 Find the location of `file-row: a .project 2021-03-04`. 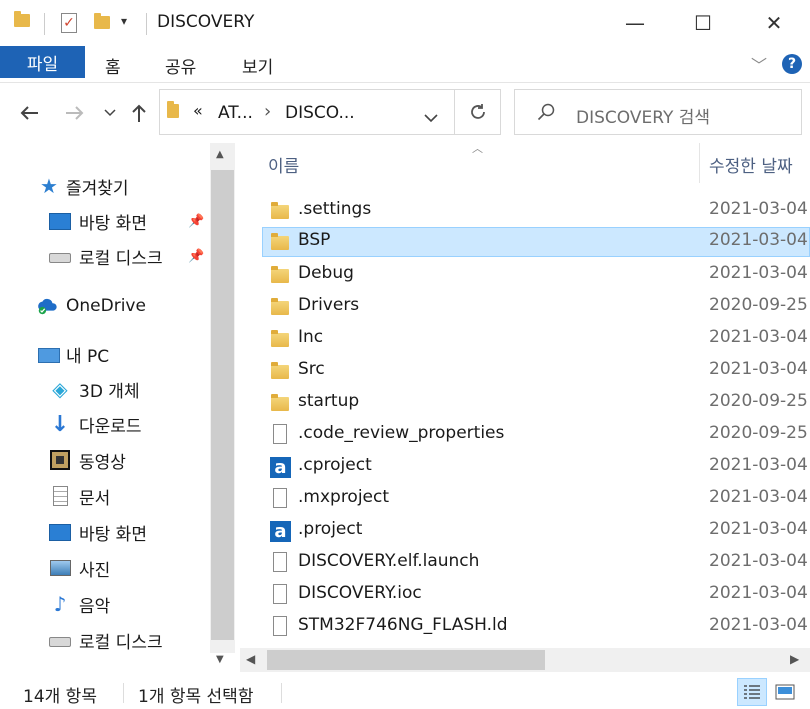

file-row: a .project 2021-03-04 is located at coordinates (536, 531).